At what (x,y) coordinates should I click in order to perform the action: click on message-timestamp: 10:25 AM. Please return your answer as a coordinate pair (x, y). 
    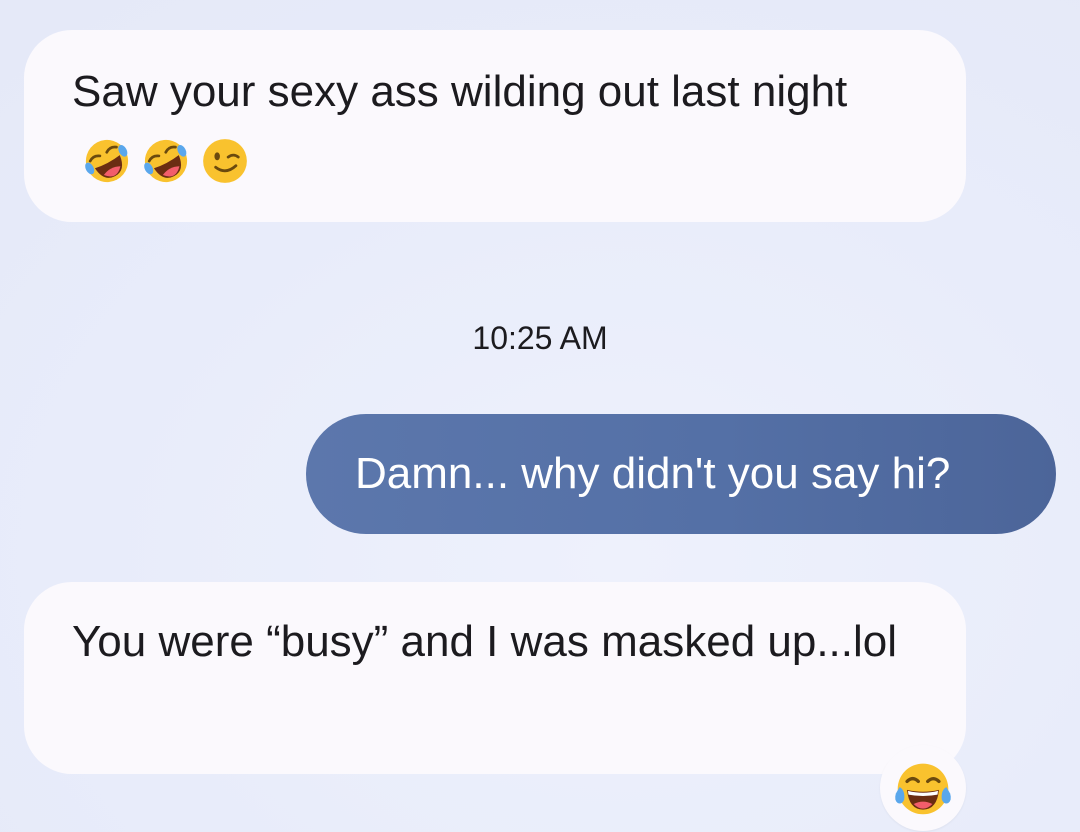
    Looking at the image, I should click on (540, 338).